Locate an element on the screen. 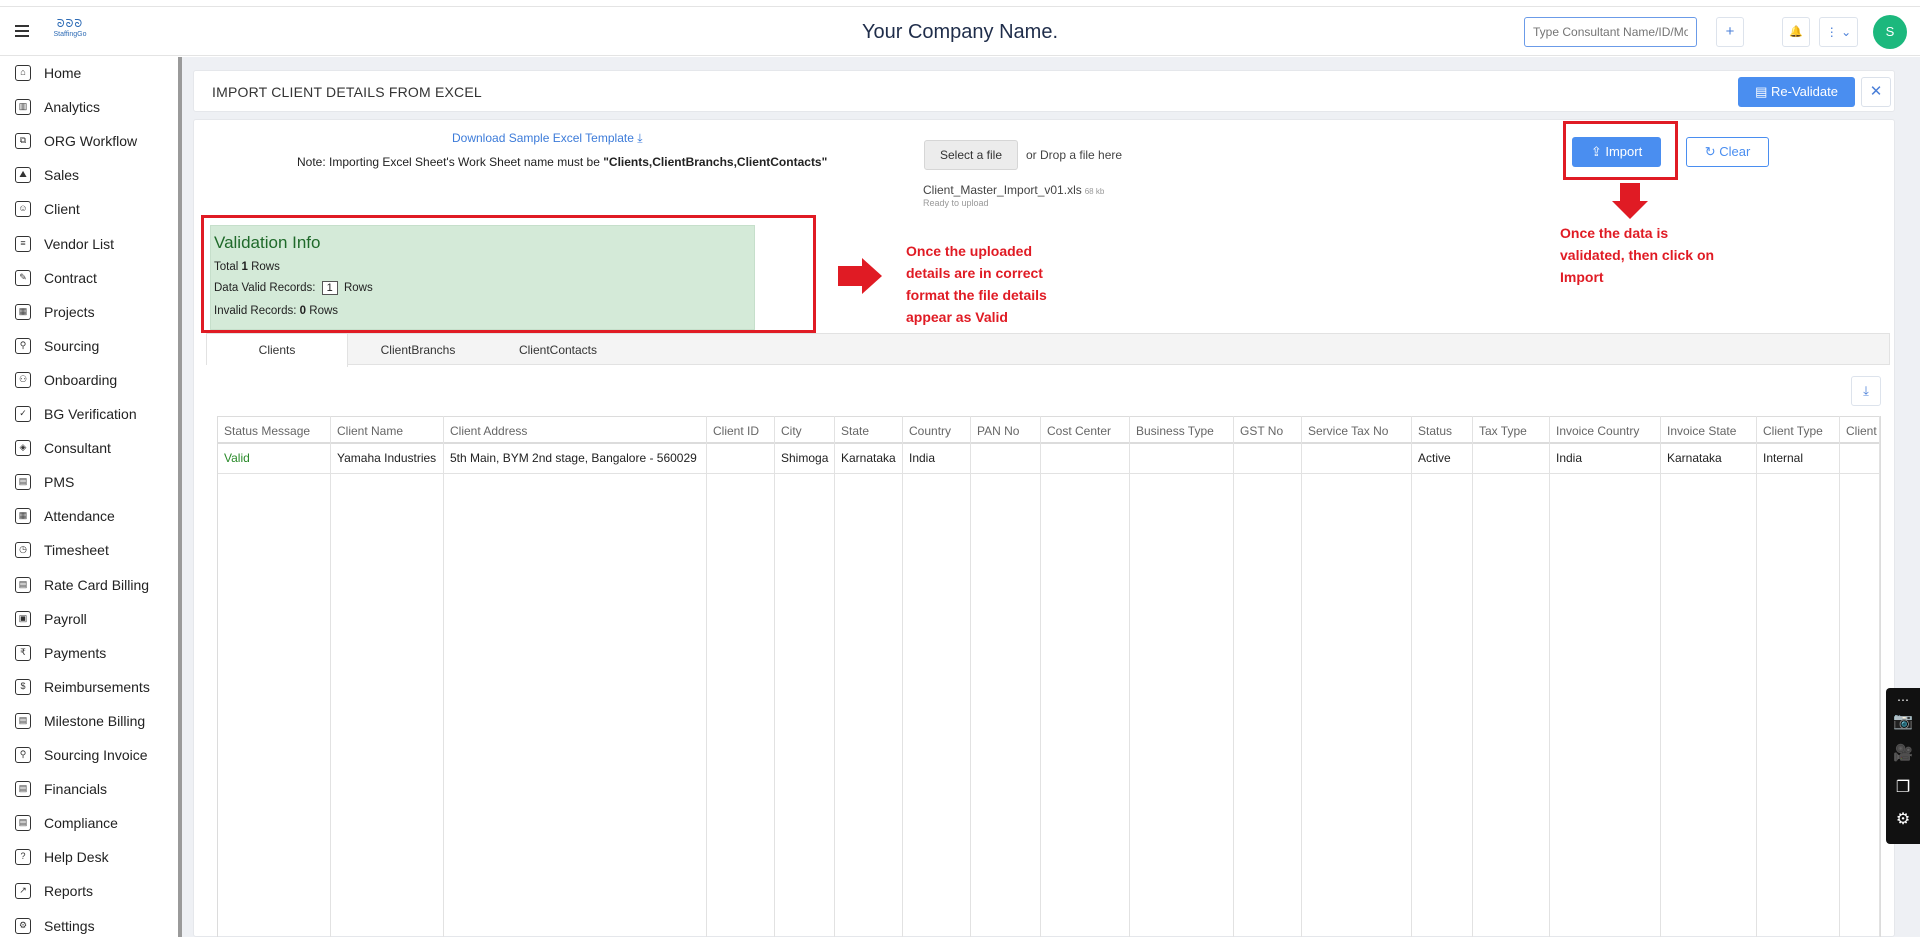  table-column: Tax Type is located at coordinates (1511, 676).